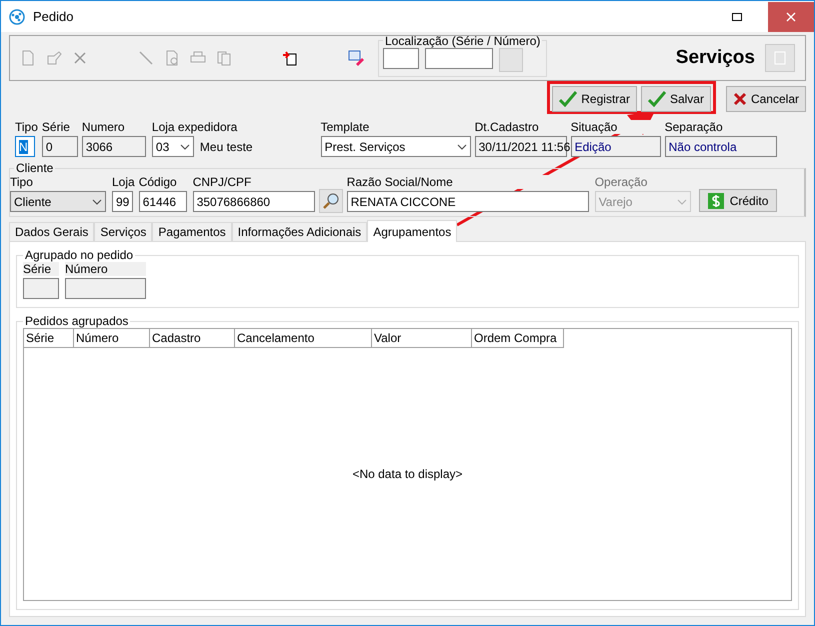 The image size is (815, 626). I want to click on code-input: 61446, so click(162, 201).